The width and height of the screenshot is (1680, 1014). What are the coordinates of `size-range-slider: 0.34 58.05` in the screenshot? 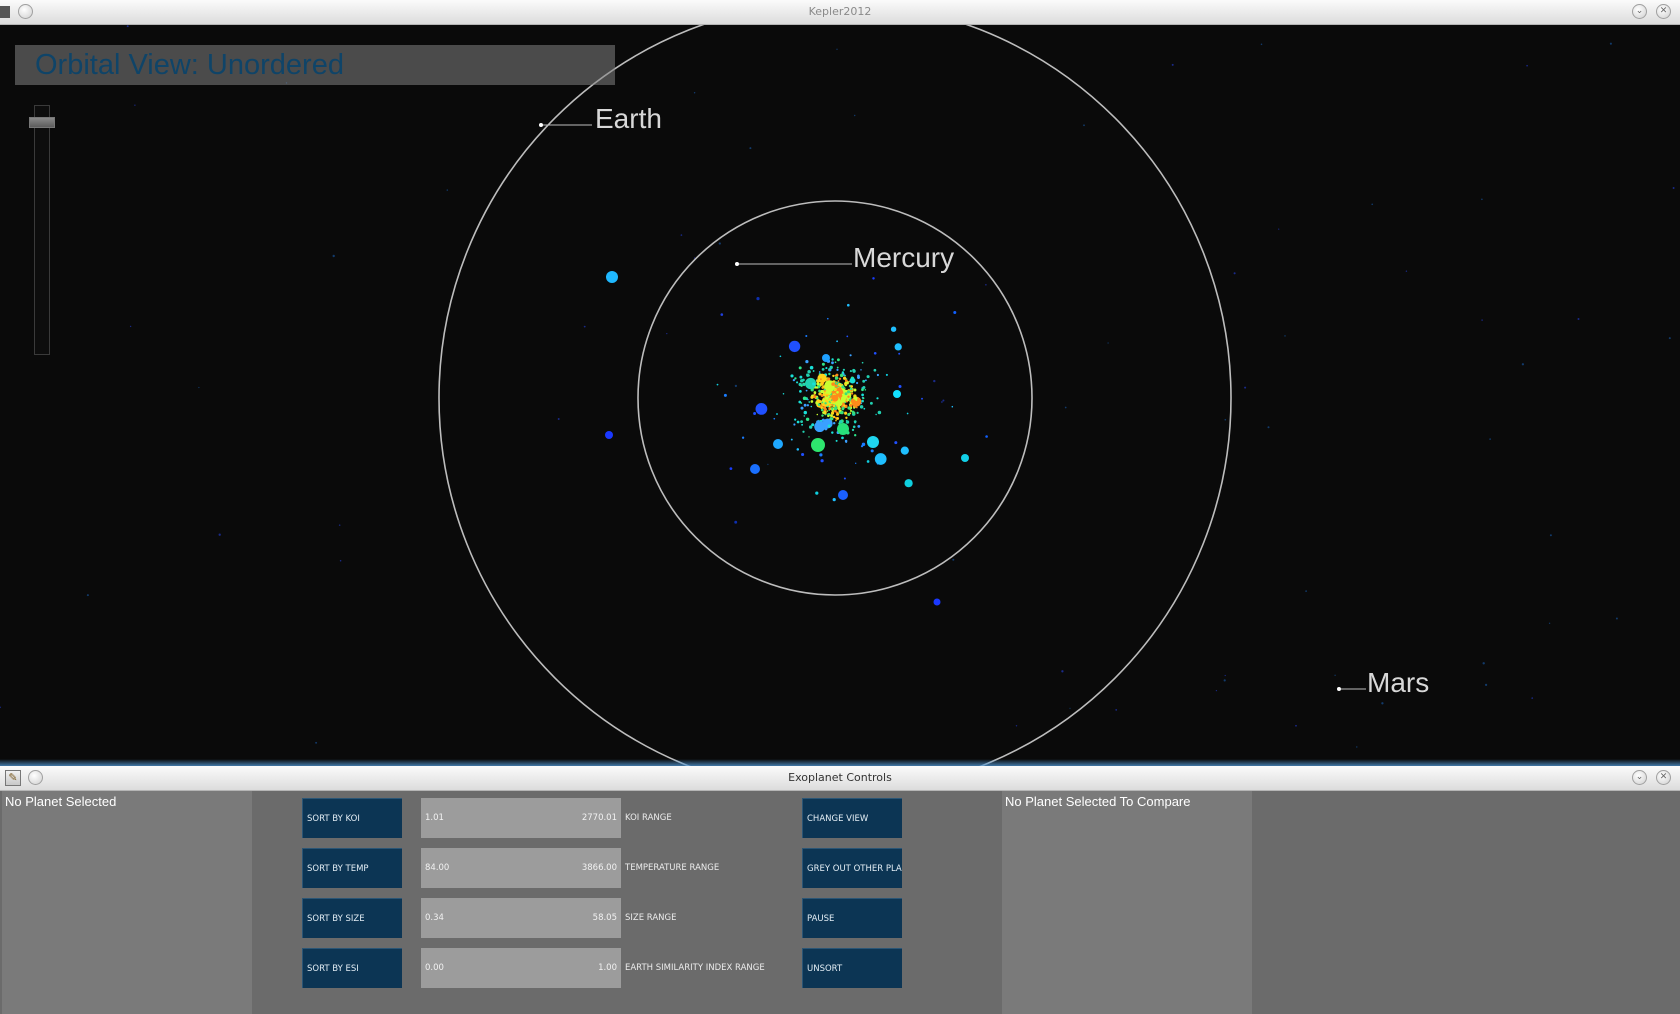 It's located at (521, 918).